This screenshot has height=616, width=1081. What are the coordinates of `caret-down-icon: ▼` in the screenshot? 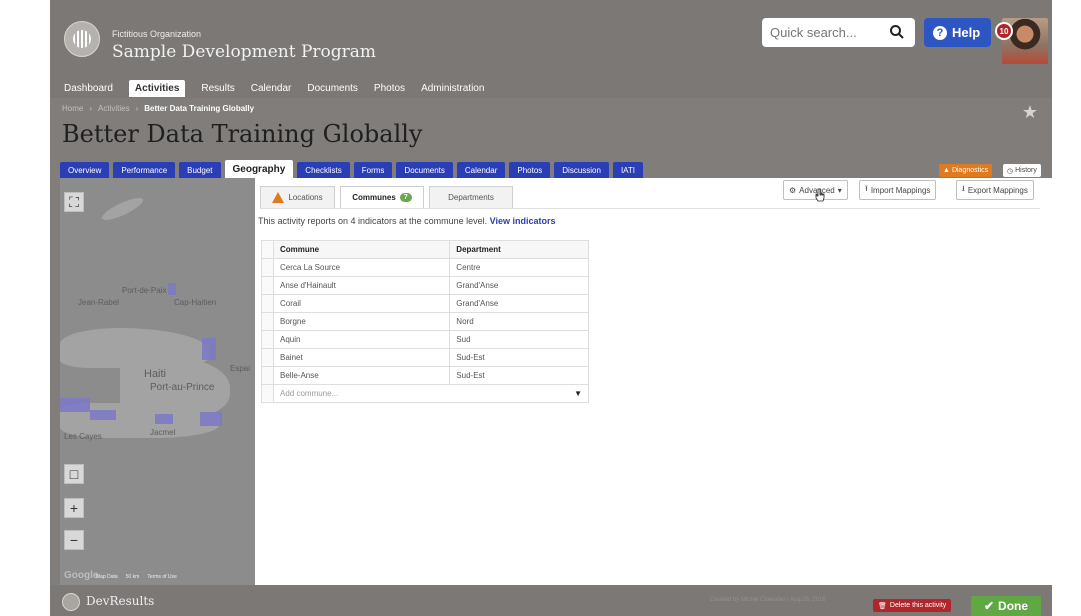 It's located at (578, 393).